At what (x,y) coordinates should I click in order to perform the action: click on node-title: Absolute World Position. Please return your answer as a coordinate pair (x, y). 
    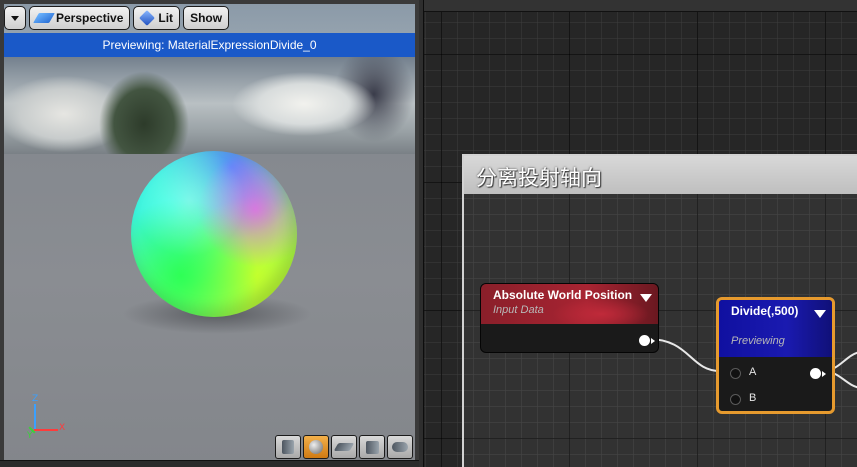
    Looking at the image, I should click on (563, 295).